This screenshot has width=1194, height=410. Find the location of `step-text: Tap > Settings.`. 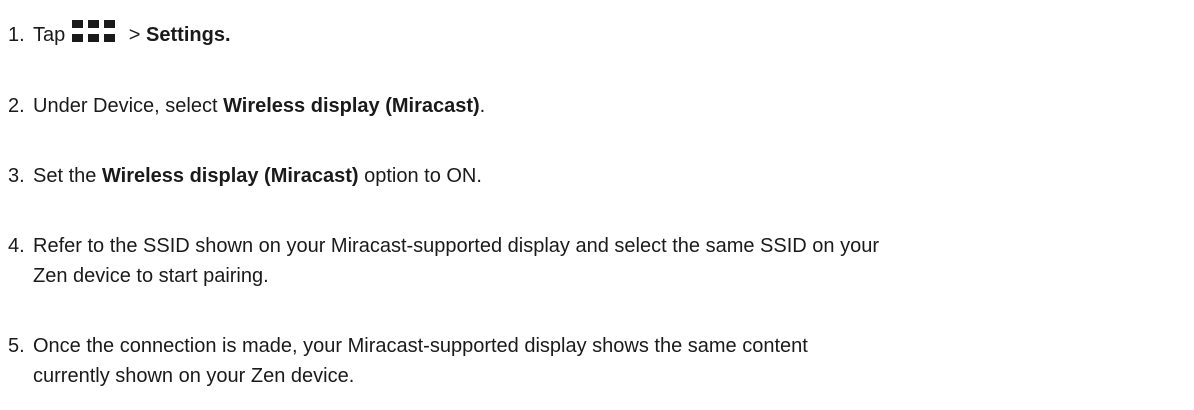

step-text: Tap > Settings. is located at coordinates (608, 35).